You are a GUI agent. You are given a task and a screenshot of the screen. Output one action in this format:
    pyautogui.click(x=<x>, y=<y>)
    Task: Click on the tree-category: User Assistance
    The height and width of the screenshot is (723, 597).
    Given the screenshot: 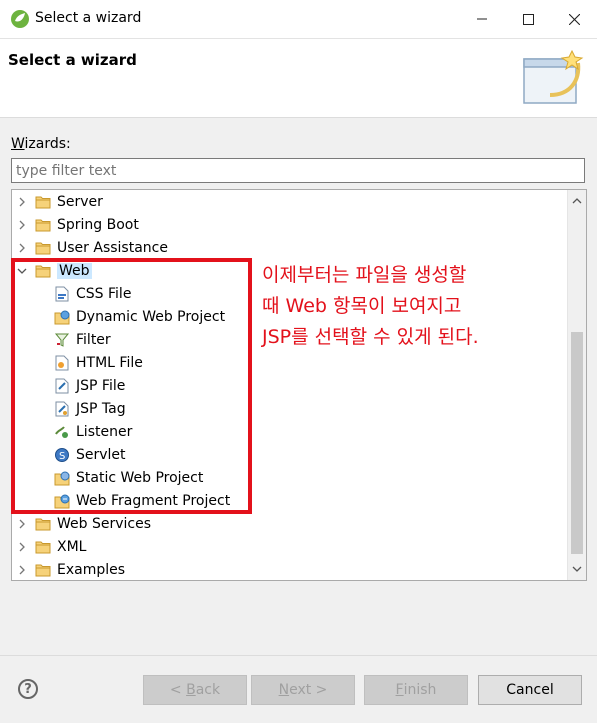 What is the action you would take?
    pyautogui.click(x=91, y=248)
    